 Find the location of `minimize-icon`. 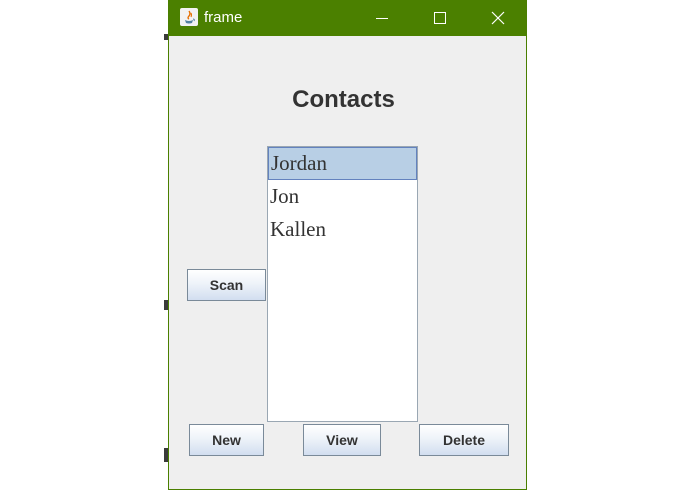

minimize-icon is located at coordinates (382, 18).